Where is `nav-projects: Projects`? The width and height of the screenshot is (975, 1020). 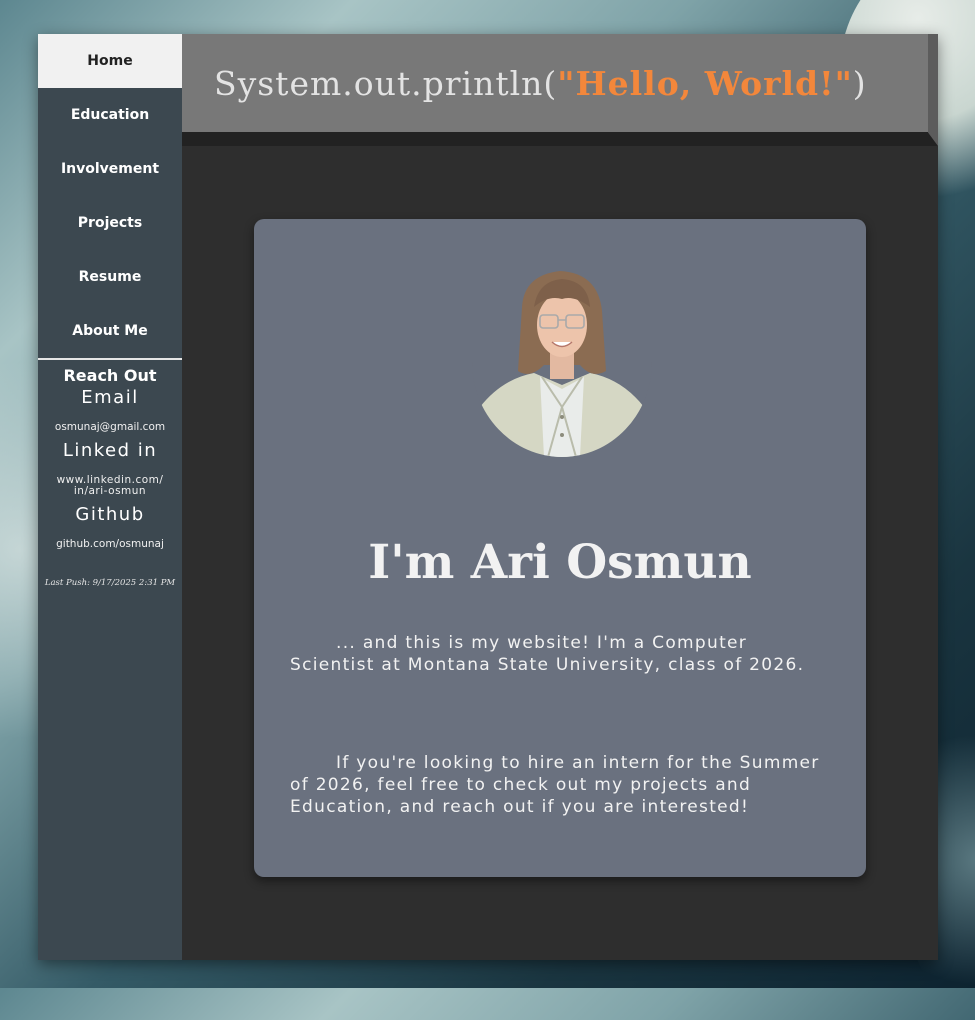 nav-projects: Projects is located at coordinates (110, 223).